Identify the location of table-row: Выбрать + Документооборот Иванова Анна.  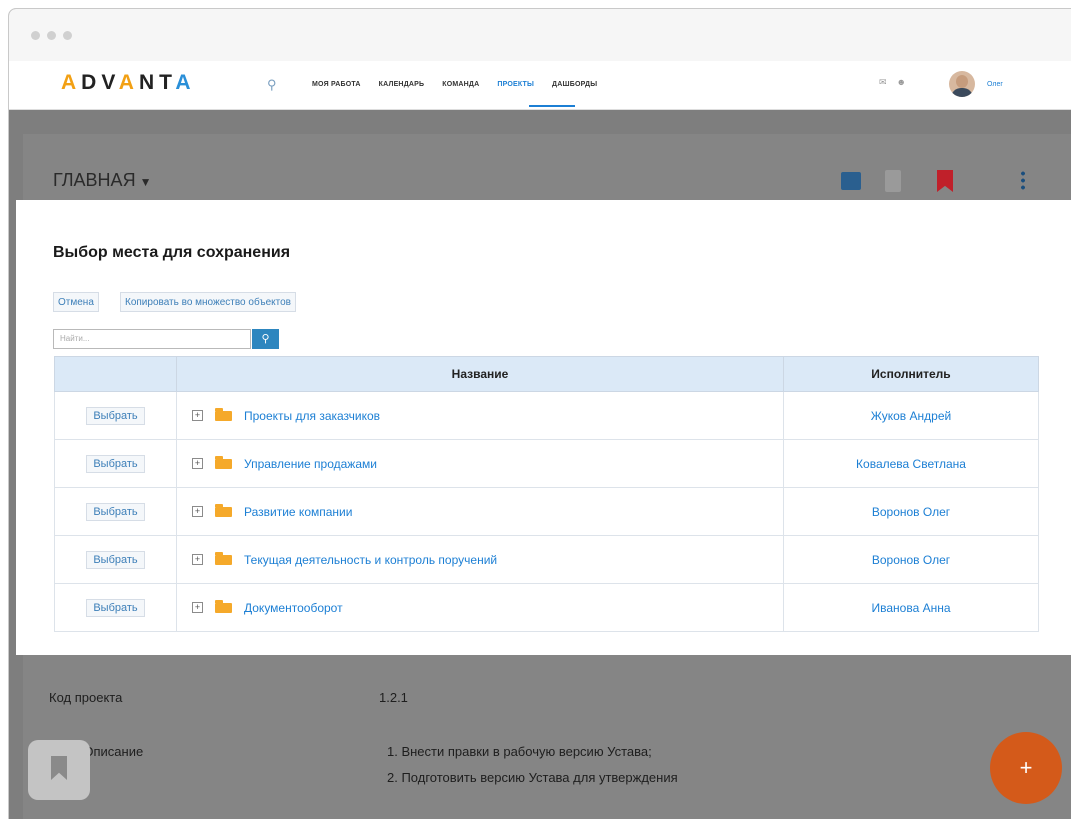
(546, 607).